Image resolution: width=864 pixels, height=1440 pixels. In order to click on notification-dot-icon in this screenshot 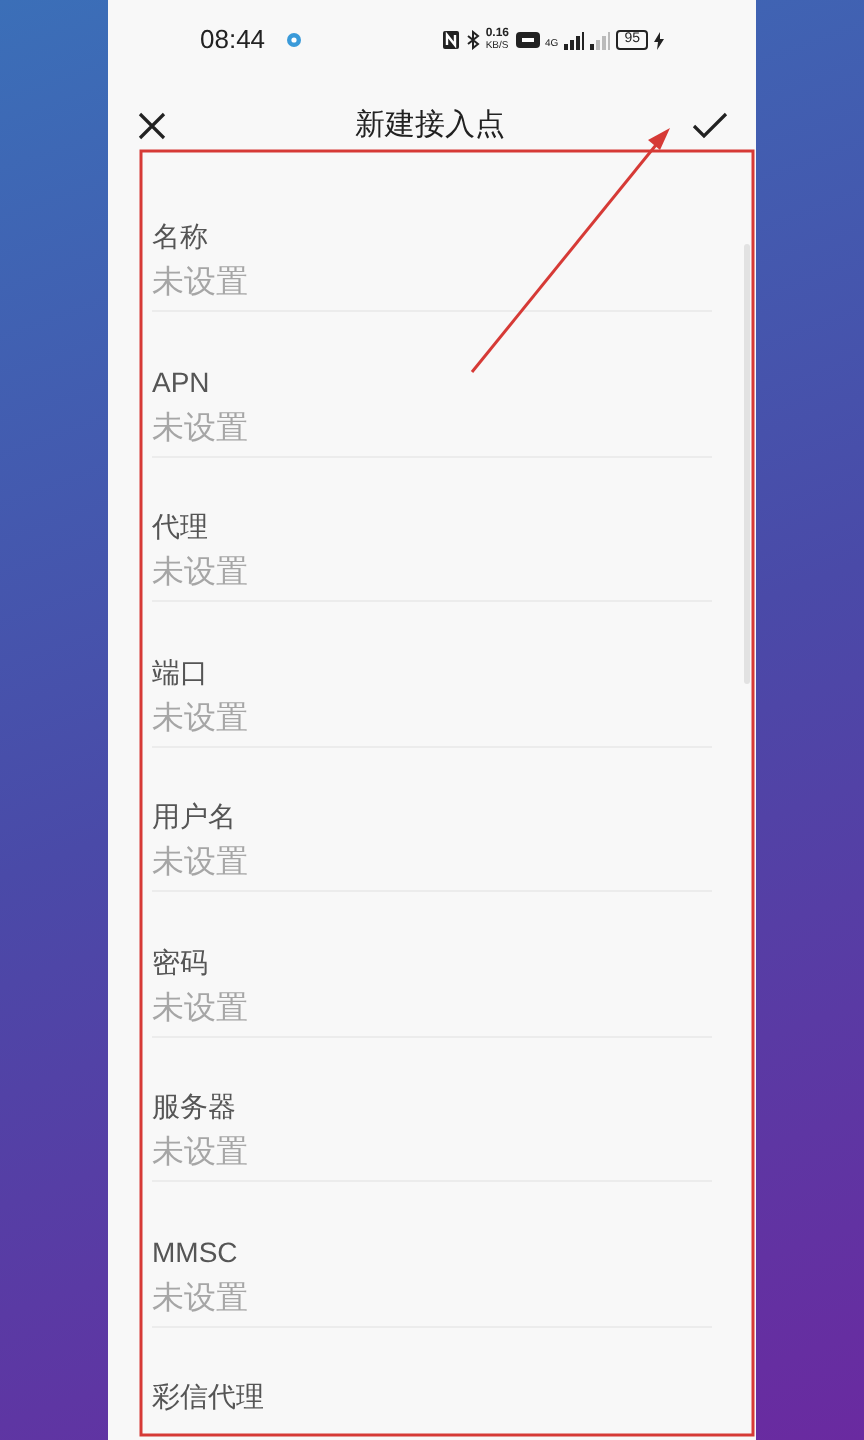, I will do `click(293, 40)`.